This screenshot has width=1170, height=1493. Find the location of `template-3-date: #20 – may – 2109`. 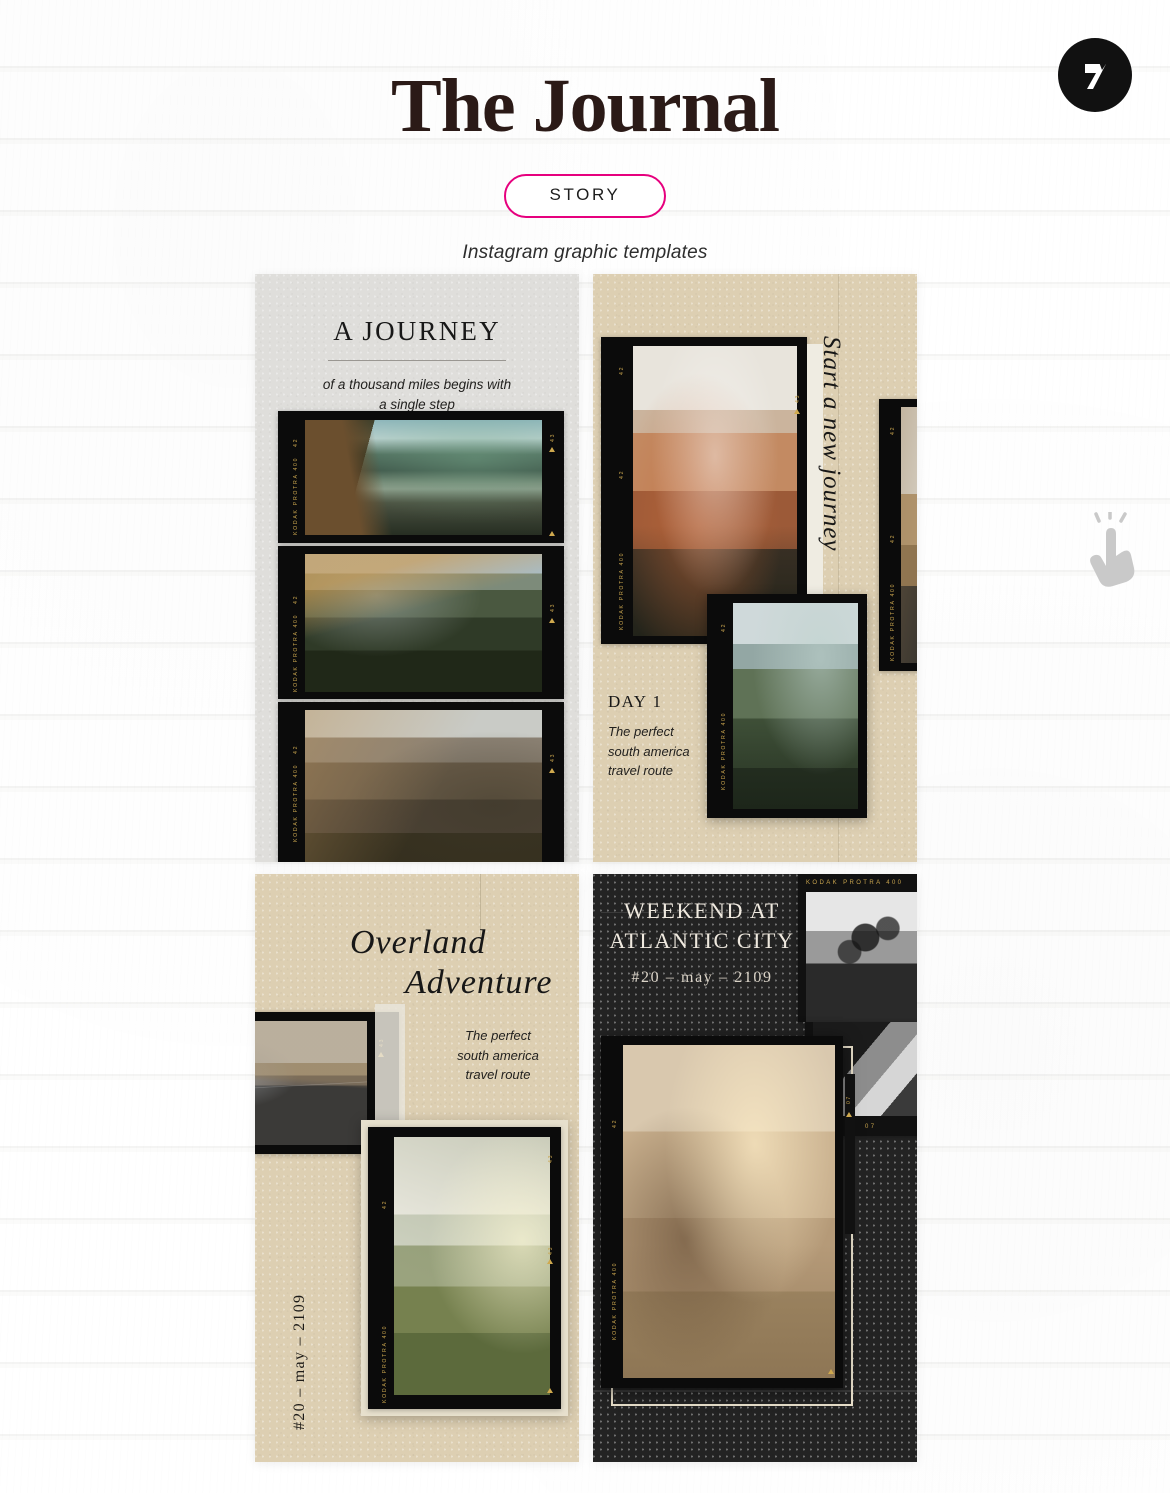

template-3-date: #20 – may – 2109 is located at coordinates (299, 1361).